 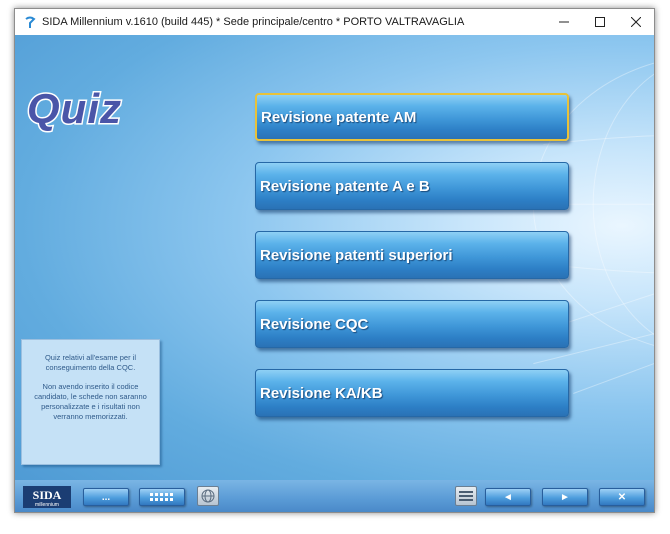 I want to click on app-icon, so click(x=30, y=22).